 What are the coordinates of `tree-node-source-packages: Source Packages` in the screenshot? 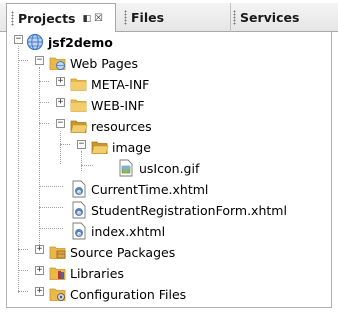 It's located at (167, 252).